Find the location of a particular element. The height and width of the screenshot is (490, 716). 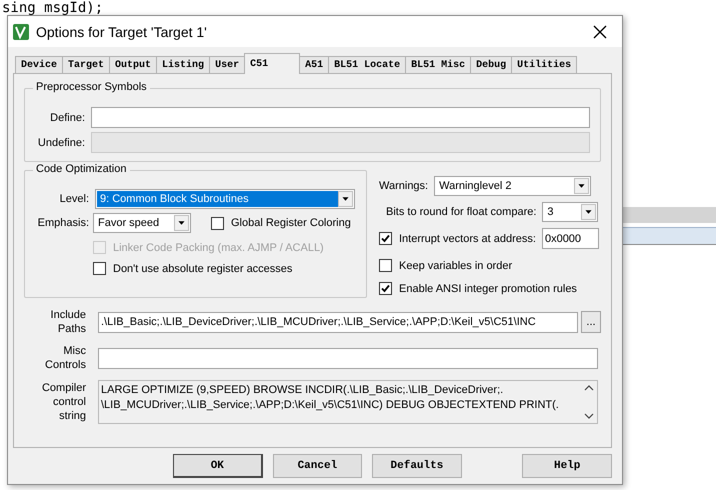

tab: C51 is located at coordinates (272, 63).